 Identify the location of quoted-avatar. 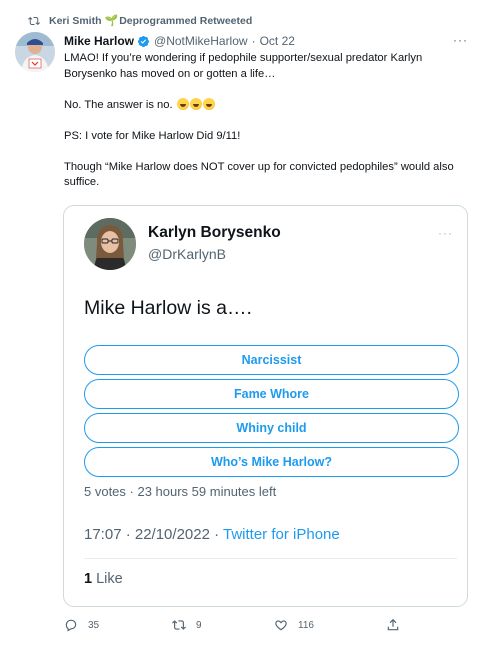
(110, 244).